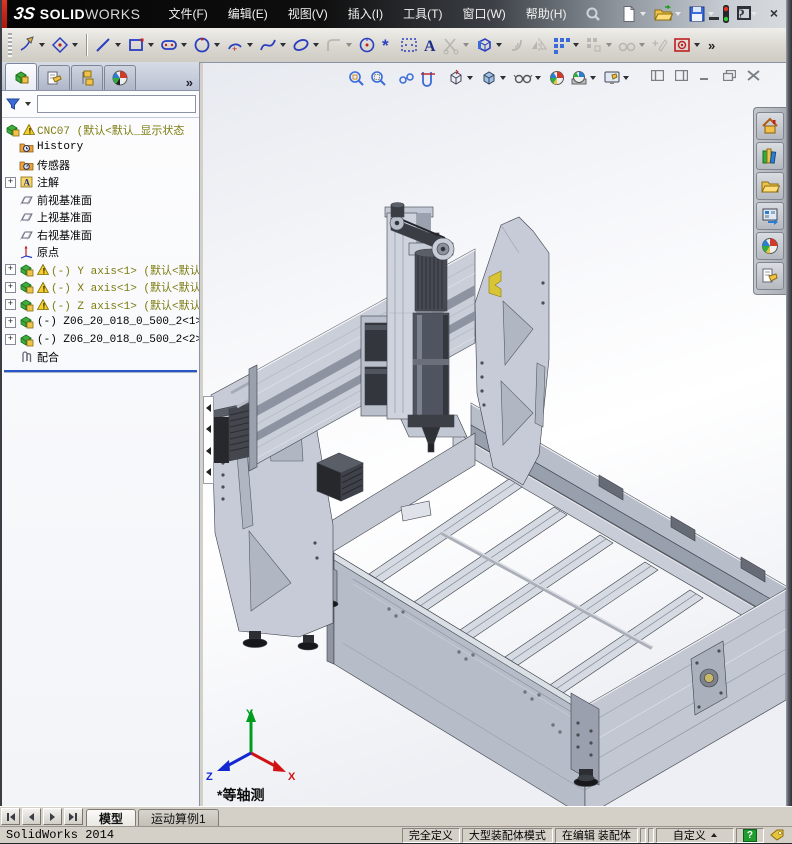 The width and height of the screenshot is (792, 844). I want to click on panel-tab-configurationmanager, so click(87, 77).